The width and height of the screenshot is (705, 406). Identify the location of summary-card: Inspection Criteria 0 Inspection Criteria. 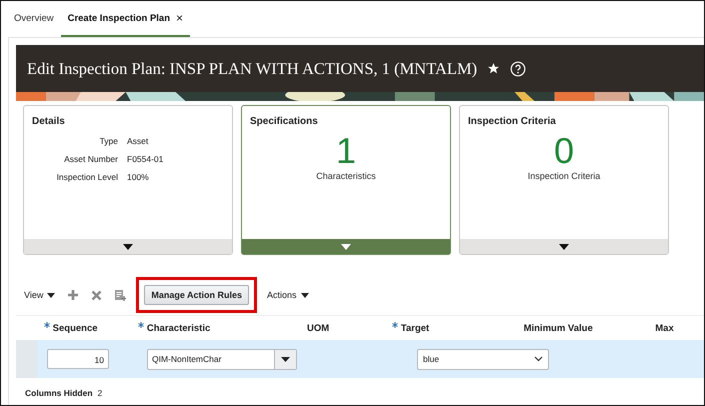
(564, 180).